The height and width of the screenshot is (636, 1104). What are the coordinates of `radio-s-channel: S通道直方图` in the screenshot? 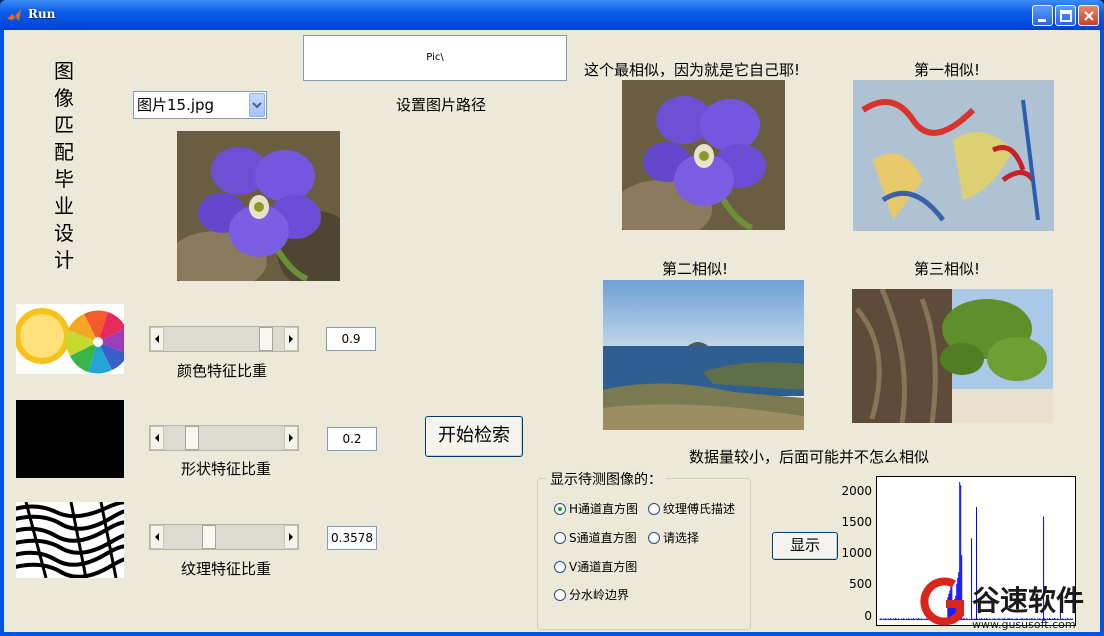 It's located at (595, 537).